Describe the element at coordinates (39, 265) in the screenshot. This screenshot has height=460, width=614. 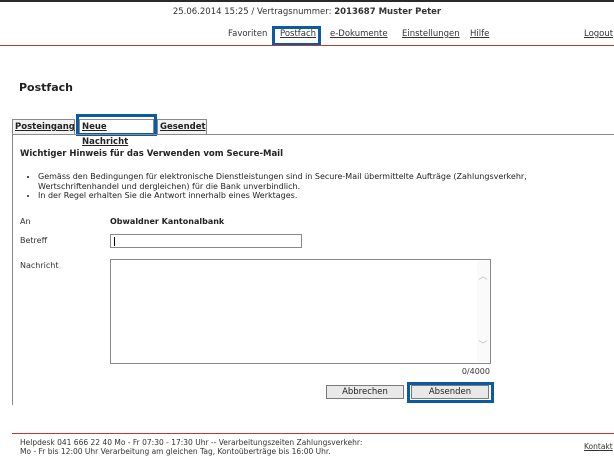
I see `message-label: Nachricht` at that location.